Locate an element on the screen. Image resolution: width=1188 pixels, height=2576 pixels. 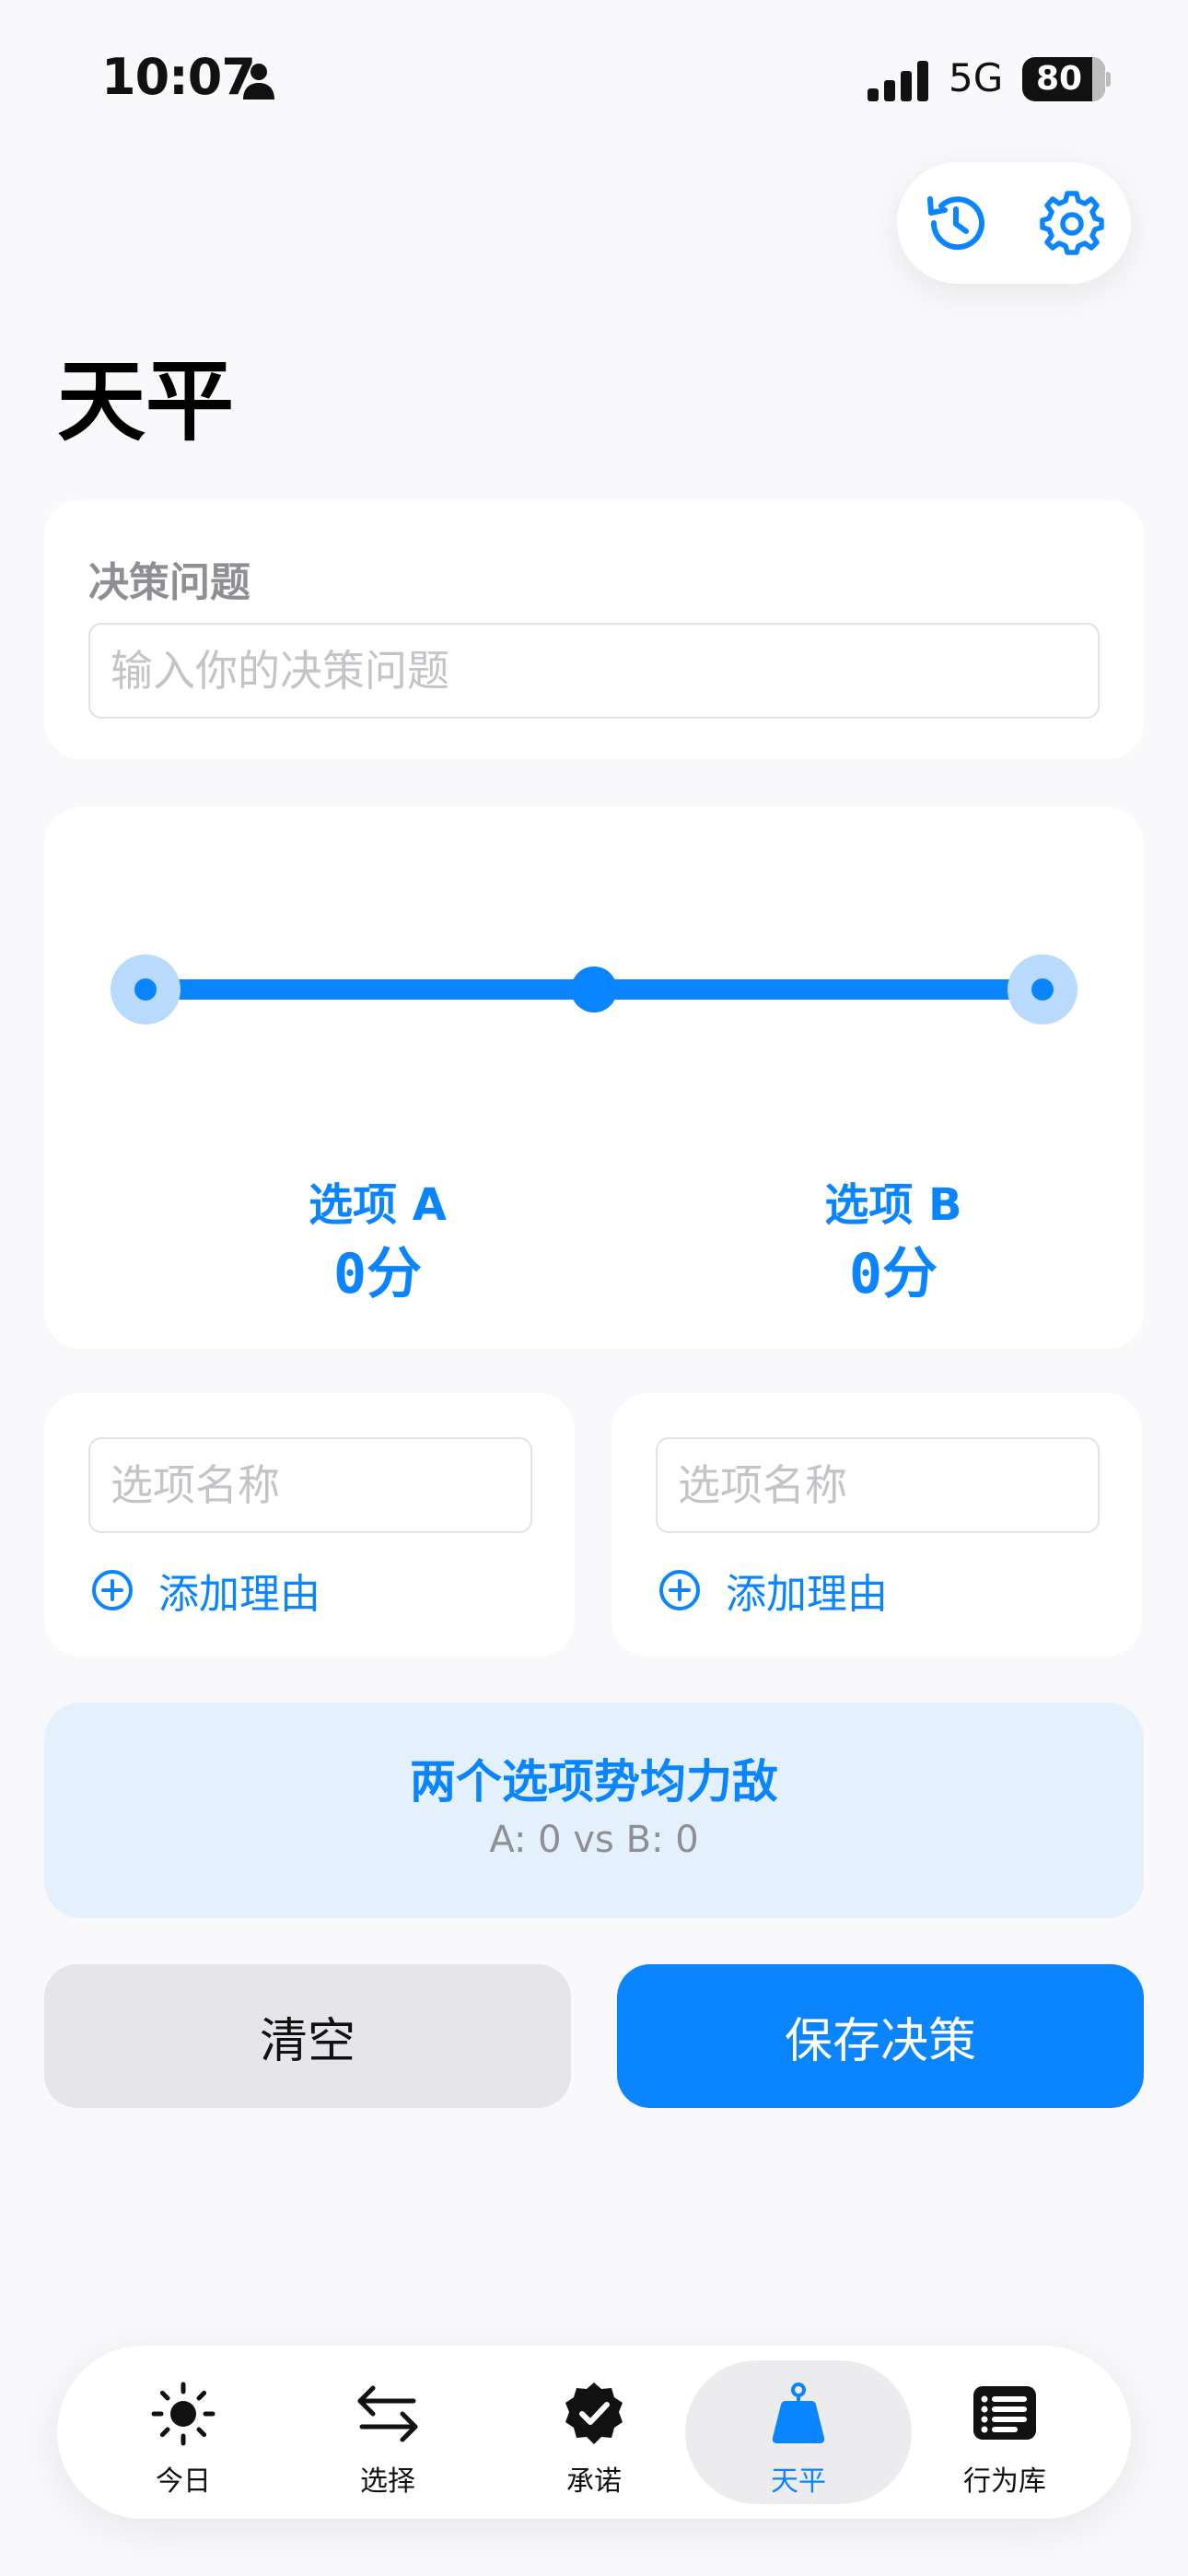
arrows-swap-icon is located at coordinates (387, 2413).